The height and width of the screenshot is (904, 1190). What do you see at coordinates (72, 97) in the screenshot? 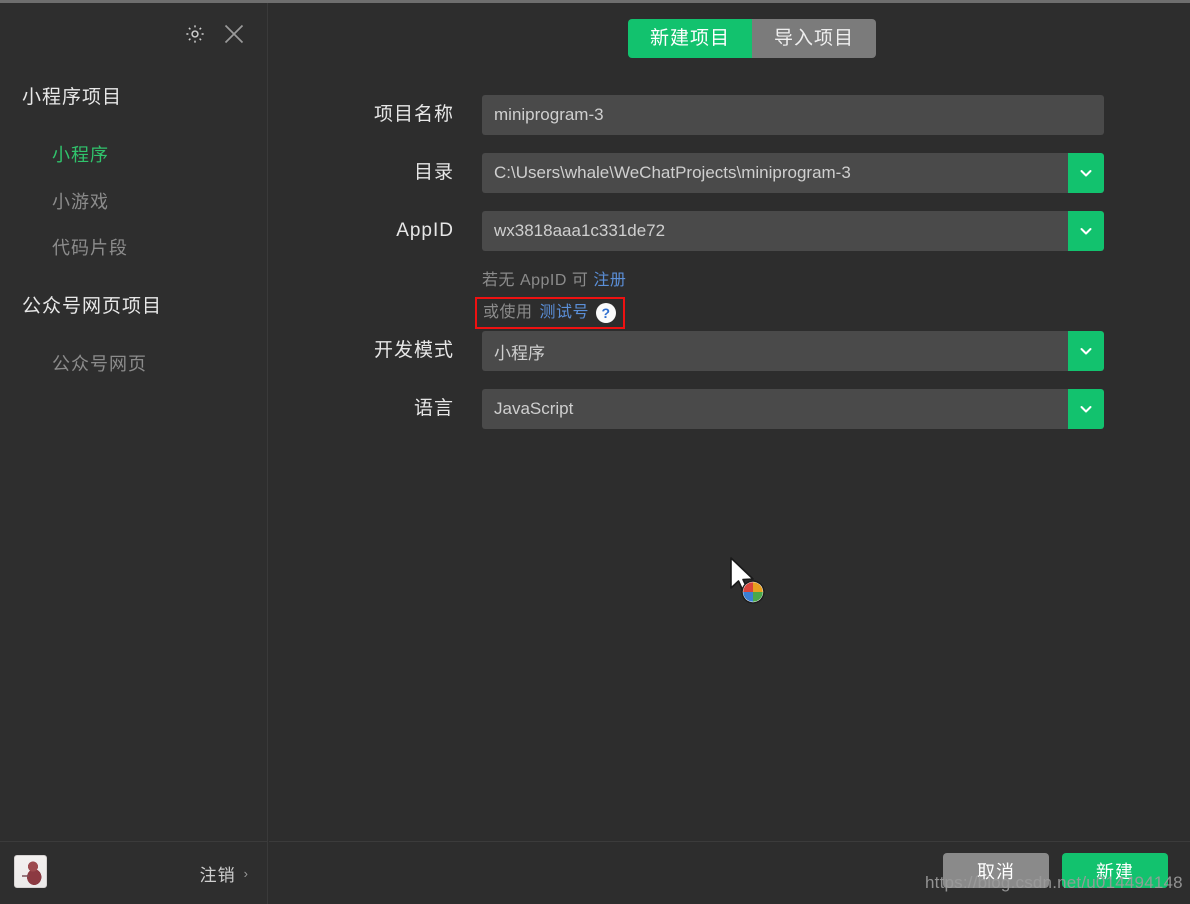
I see `sidebar-section-title-miniprogram: 小程序项目` at bounding box center [72, 97].